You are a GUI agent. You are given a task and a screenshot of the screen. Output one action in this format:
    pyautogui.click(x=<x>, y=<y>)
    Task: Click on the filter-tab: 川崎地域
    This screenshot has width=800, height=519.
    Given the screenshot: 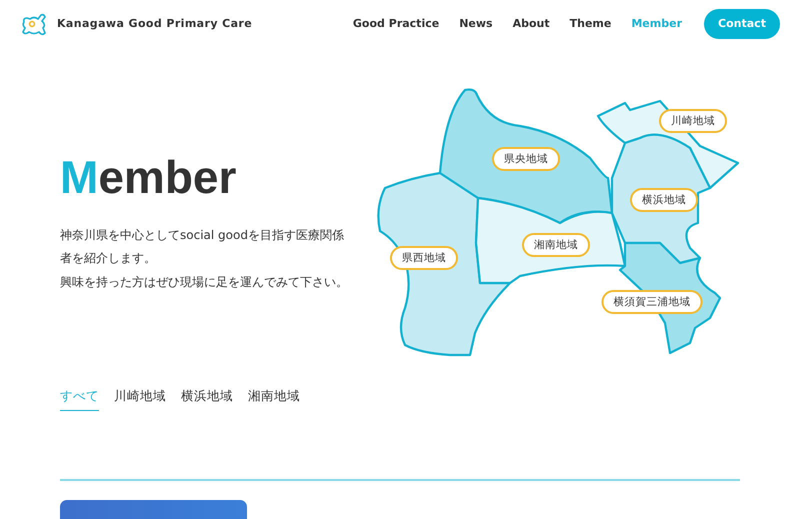 What is the action you would take?
    pyautogui.click(x=140, y=399)
    